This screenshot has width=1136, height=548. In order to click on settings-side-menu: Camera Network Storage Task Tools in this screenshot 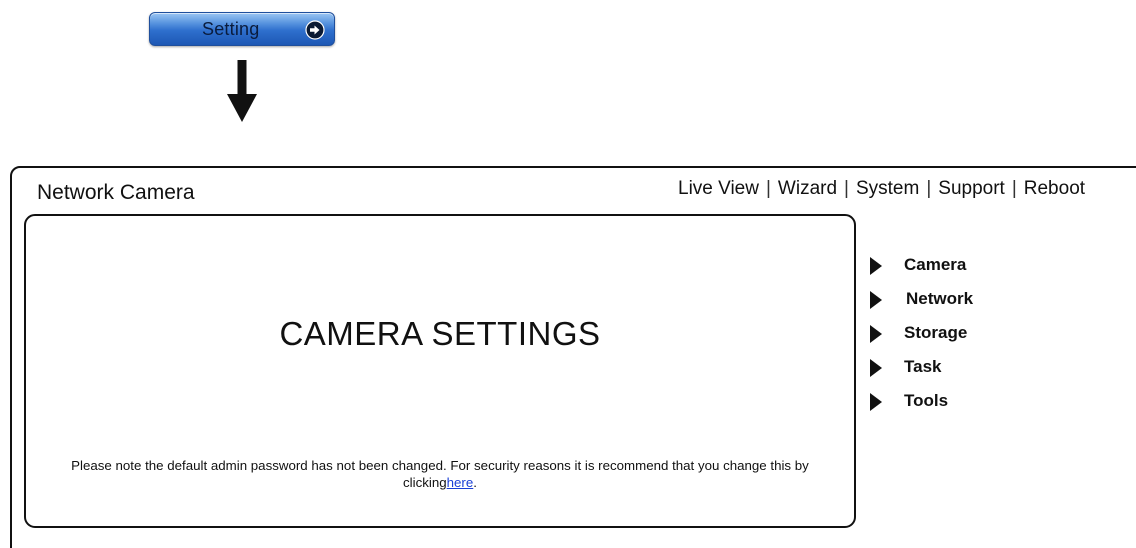, I will do `click(970, 339)`.